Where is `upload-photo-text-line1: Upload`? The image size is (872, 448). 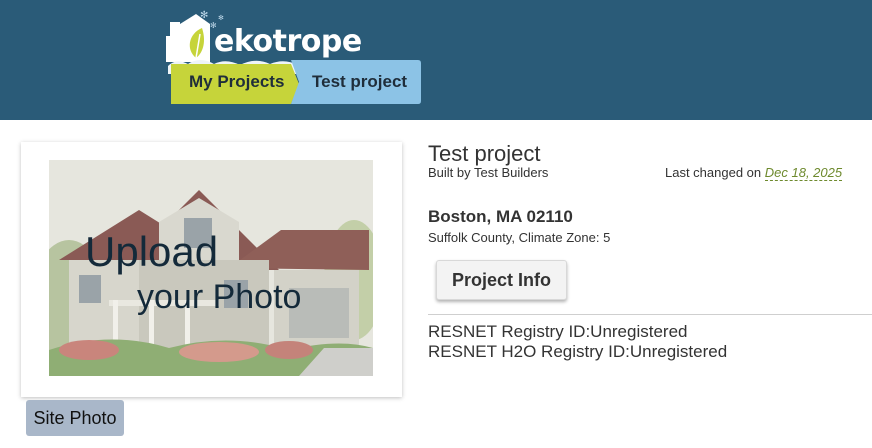 upload-photo-text-line1: Upload is located at coordinates (152, 251).